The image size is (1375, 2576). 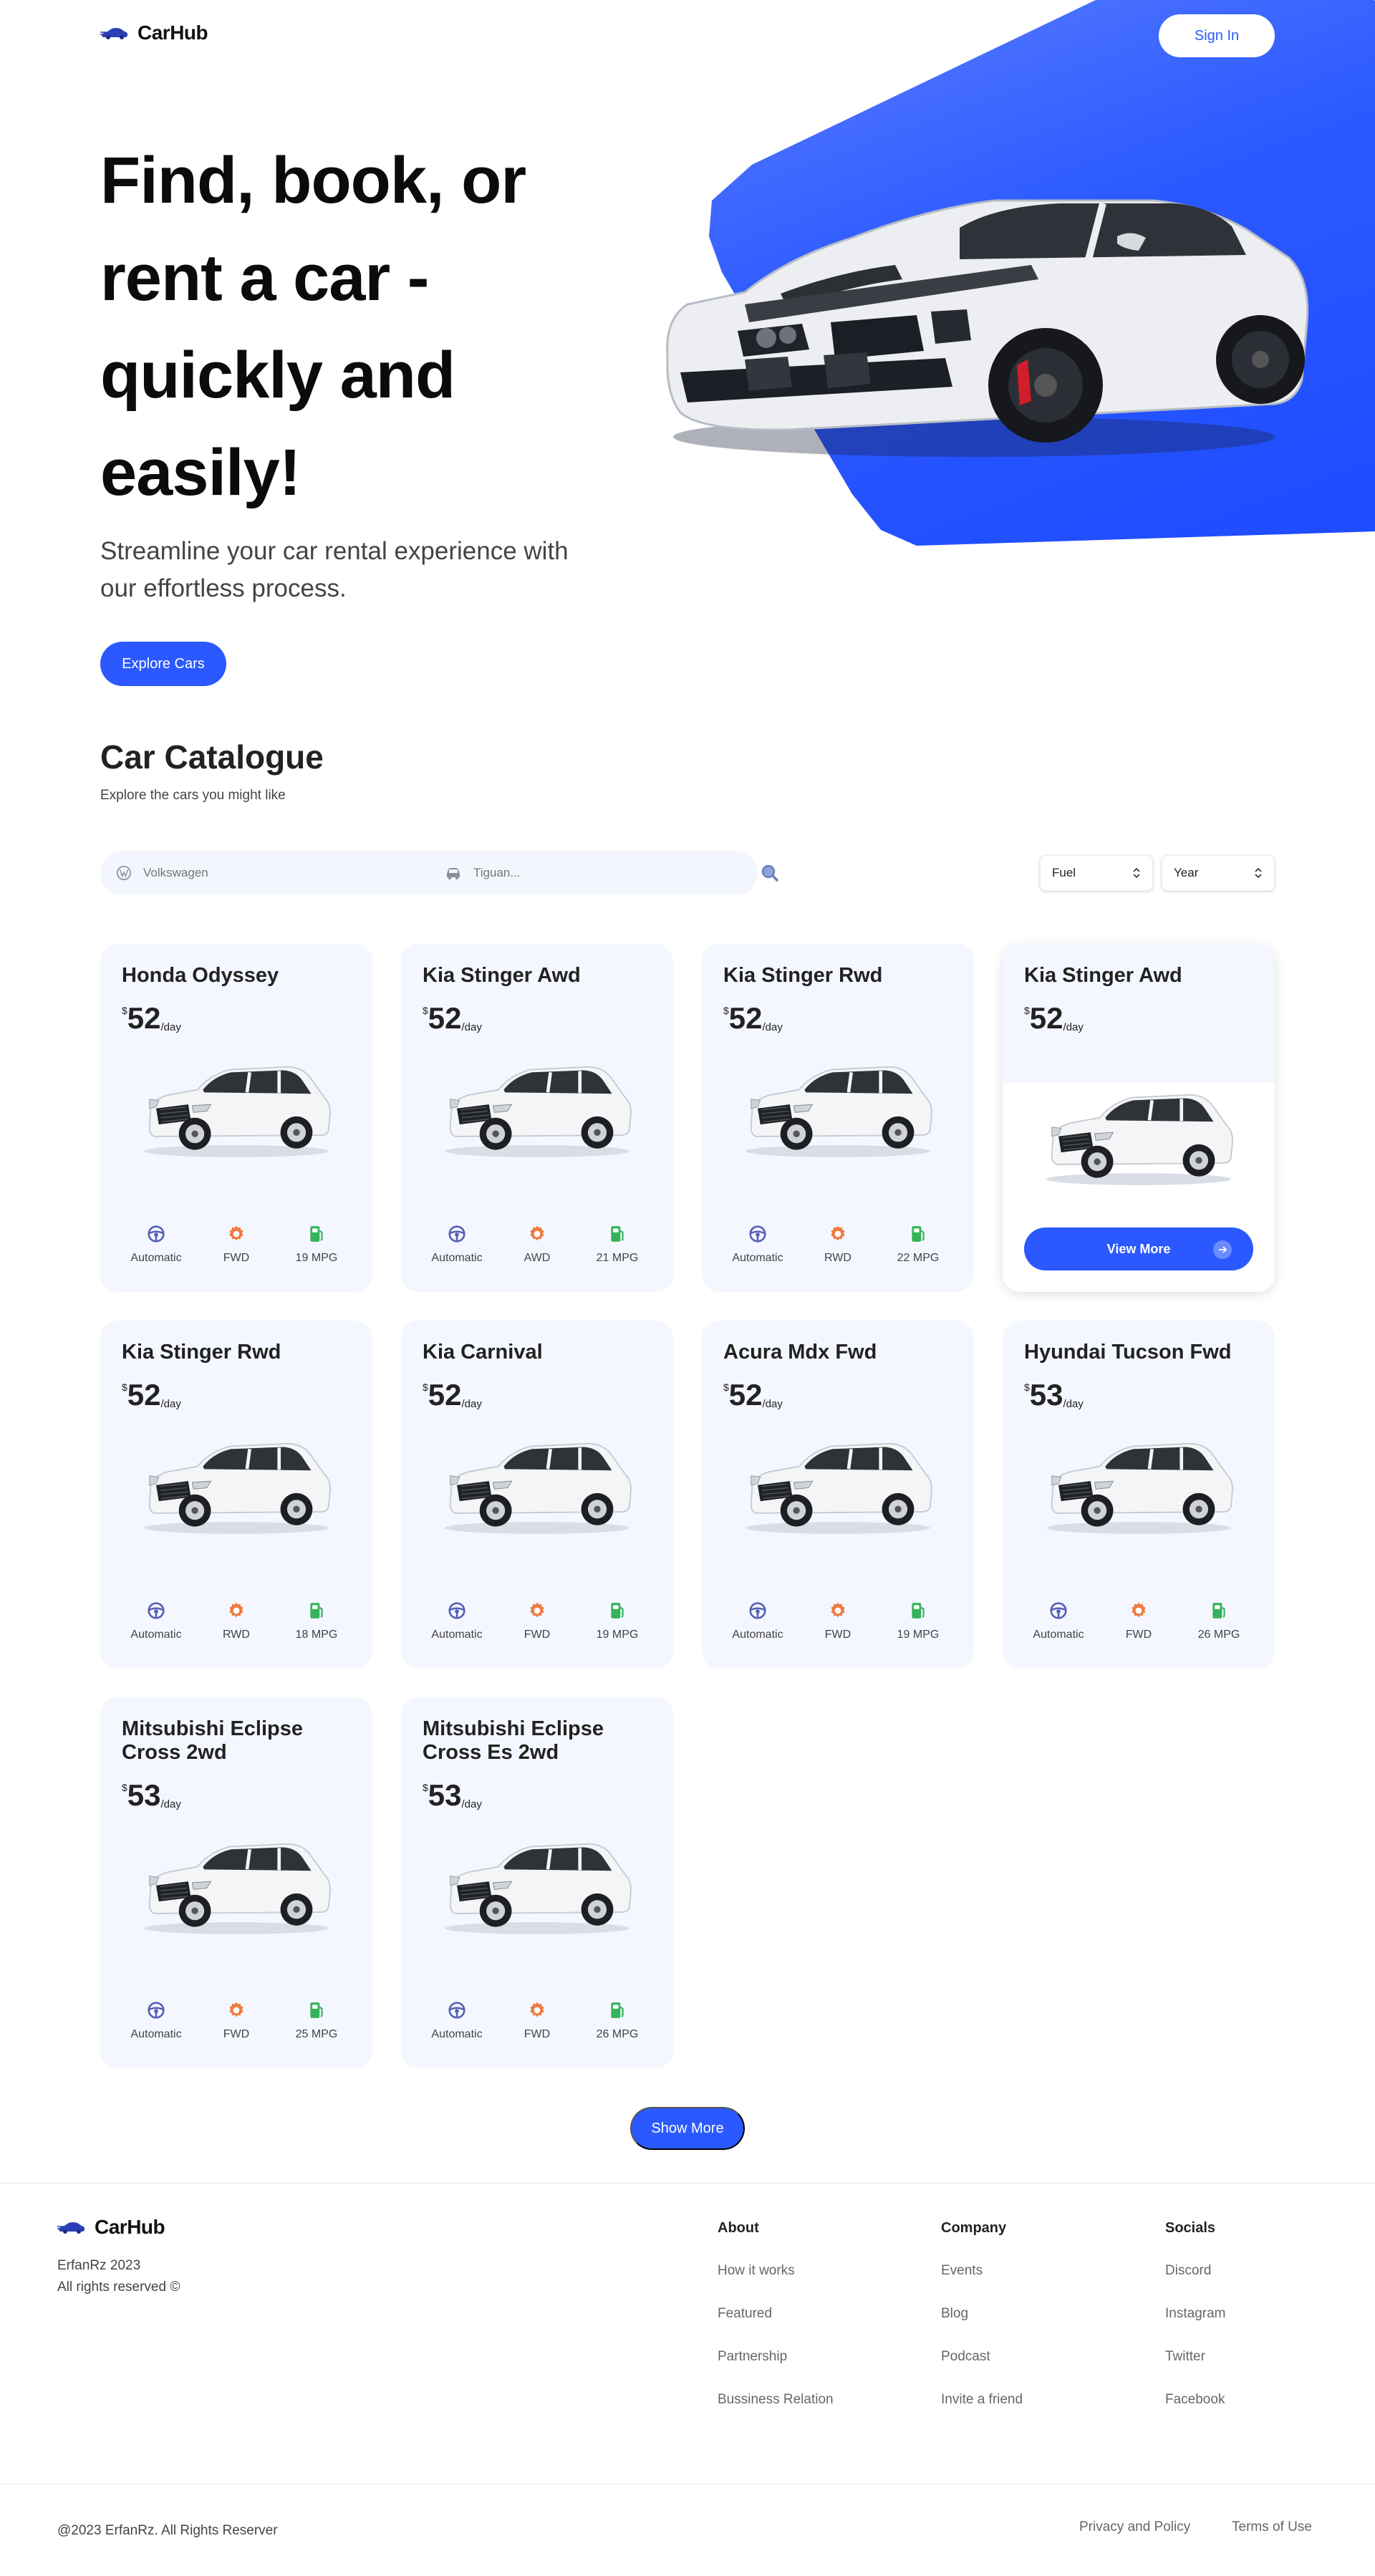 What do you see at coordinates (773, 1027) in the screenshot?
I see `price-period: /day` at bounding box center [773, 1027].